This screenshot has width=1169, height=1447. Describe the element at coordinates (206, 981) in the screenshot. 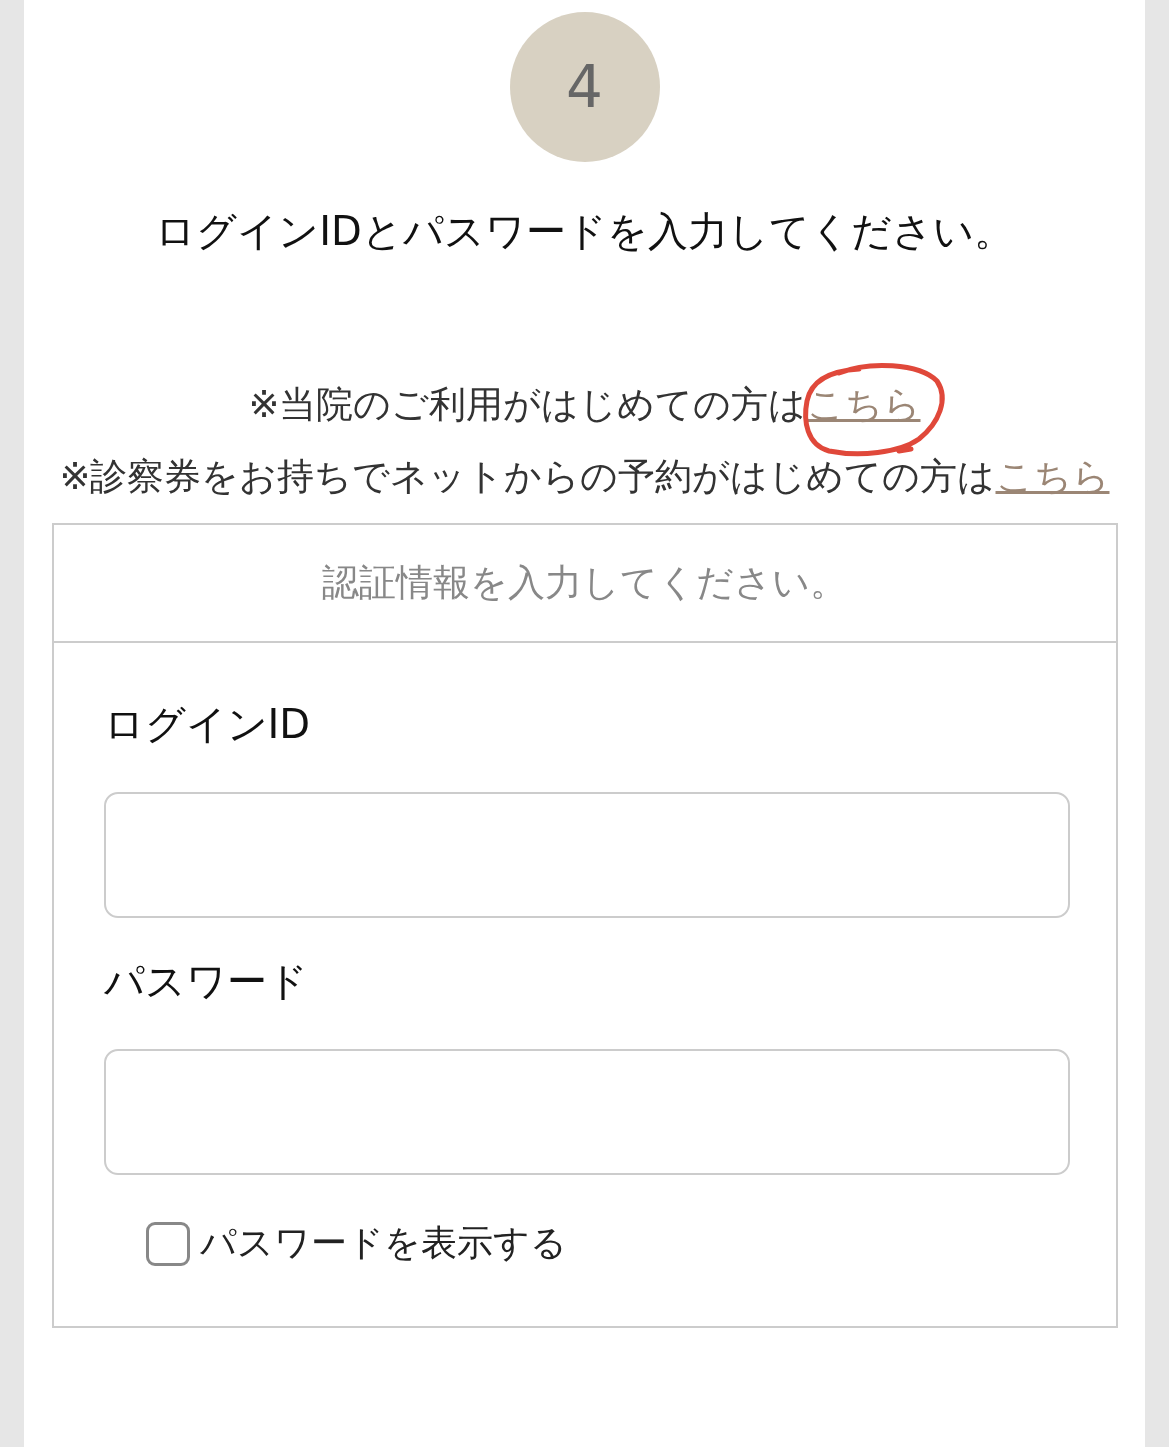

I see `field-label: パスワード` at that location.